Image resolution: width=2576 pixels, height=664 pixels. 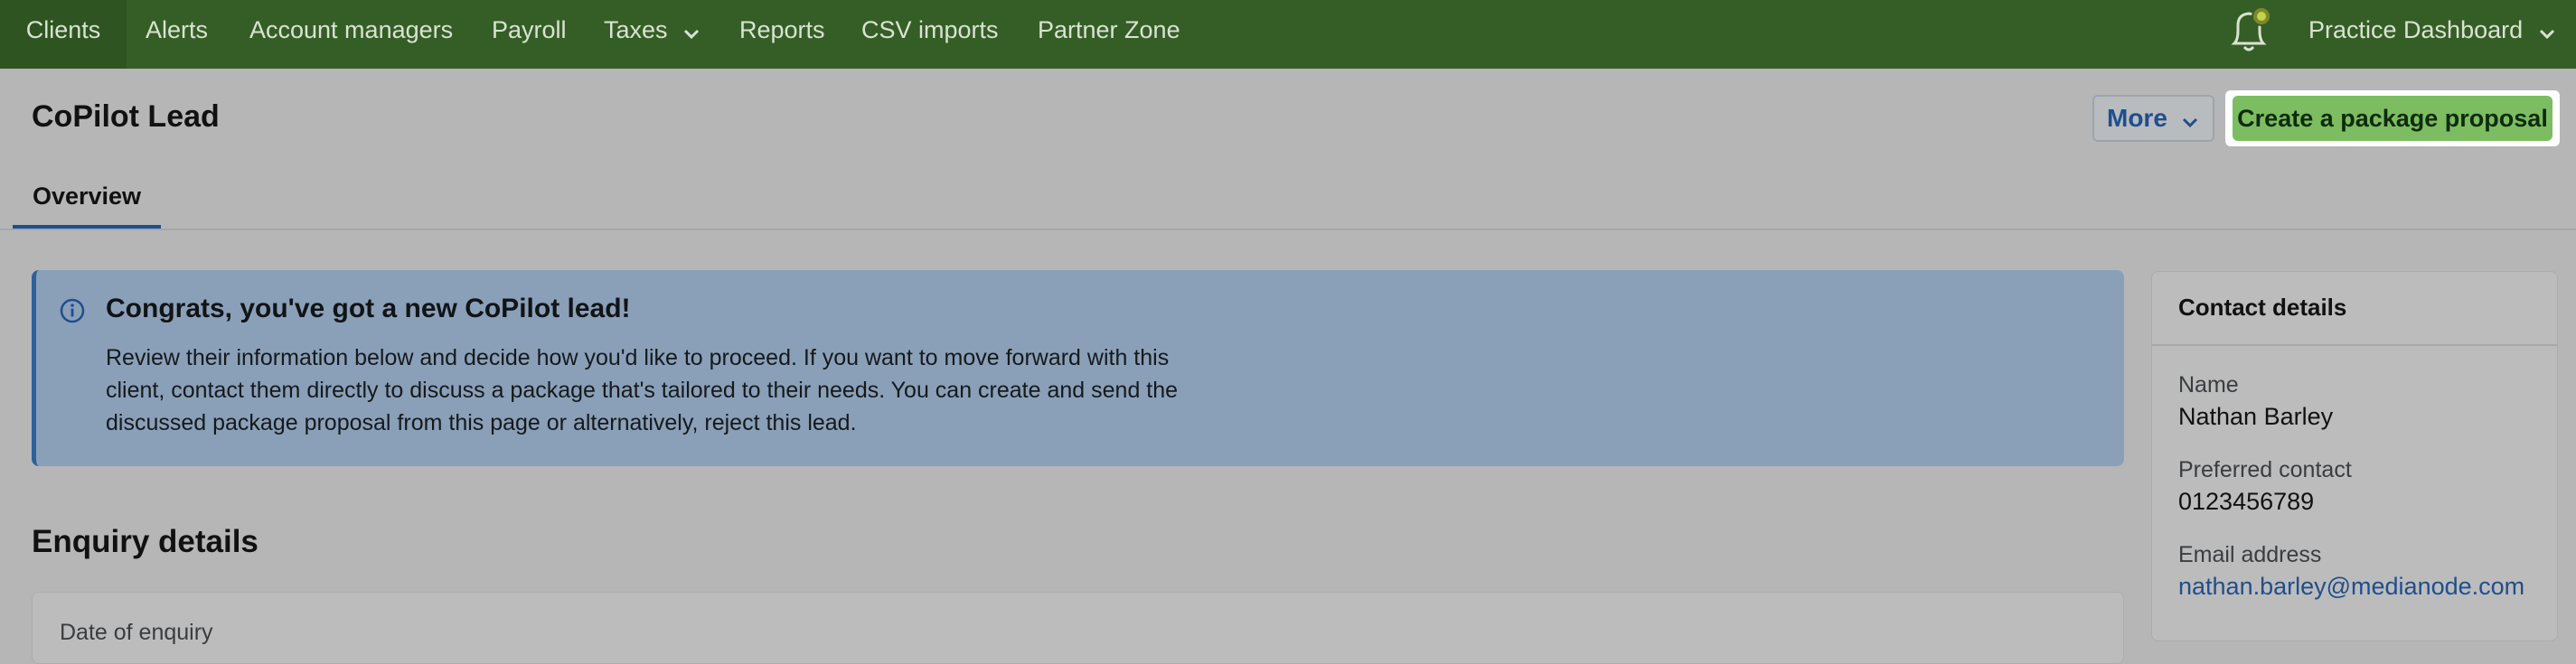 What do you see at coordinates (2137, 118) in the screenshot?
I see `more-button-label: More` at bounding box center [2137, 118].